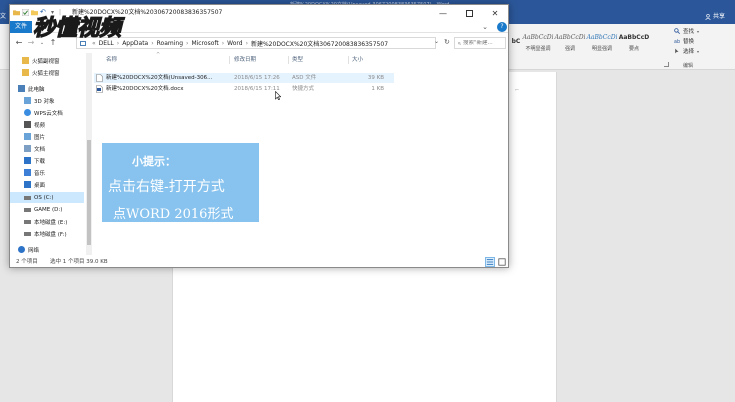 The image size is (735, 402). Describe the element at coordinates (47, 60) in the screenshot. I see `sidebar-item: 火狐副视窗` at that location.